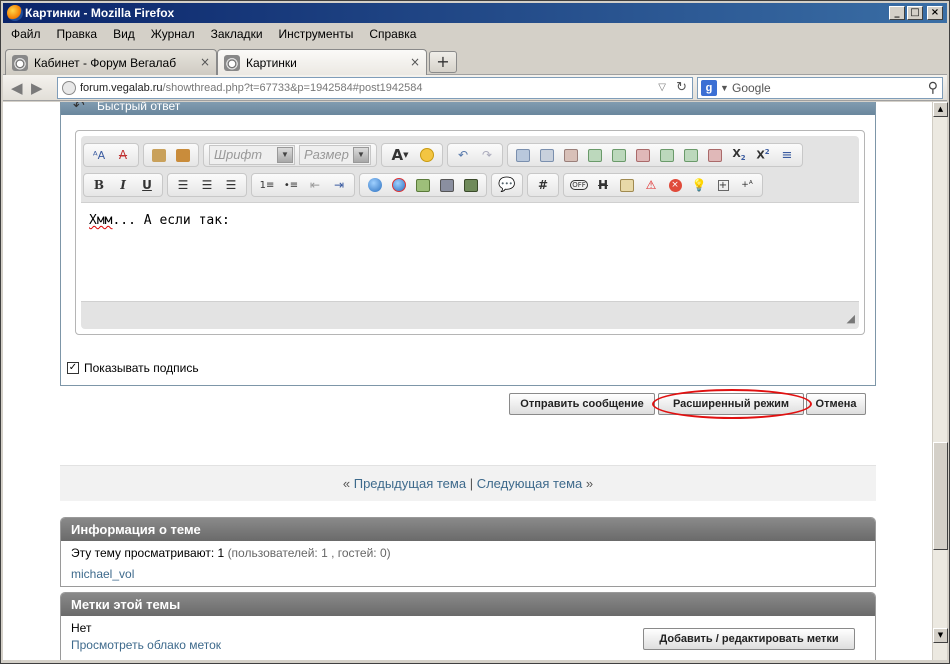 The width and height of the screenshot is (950, 664). What do you see at coordinates (468, 574) in the screenshot?
I see `viewer-user-link: michael_vol` at bounding box center [468, 574].